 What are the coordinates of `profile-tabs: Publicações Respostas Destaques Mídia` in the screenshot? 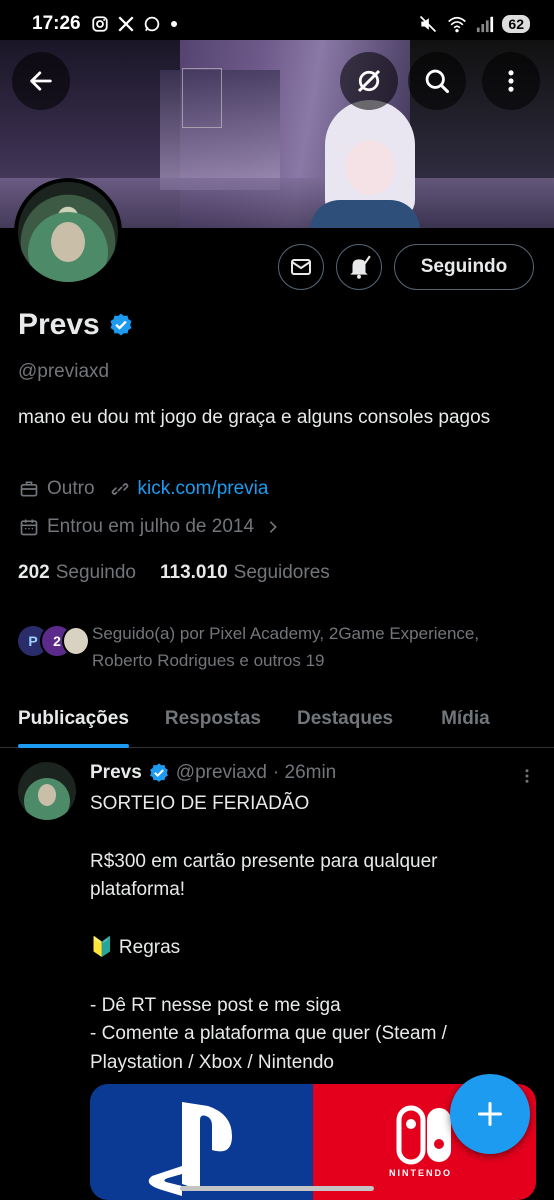 It's located at (277, 719).